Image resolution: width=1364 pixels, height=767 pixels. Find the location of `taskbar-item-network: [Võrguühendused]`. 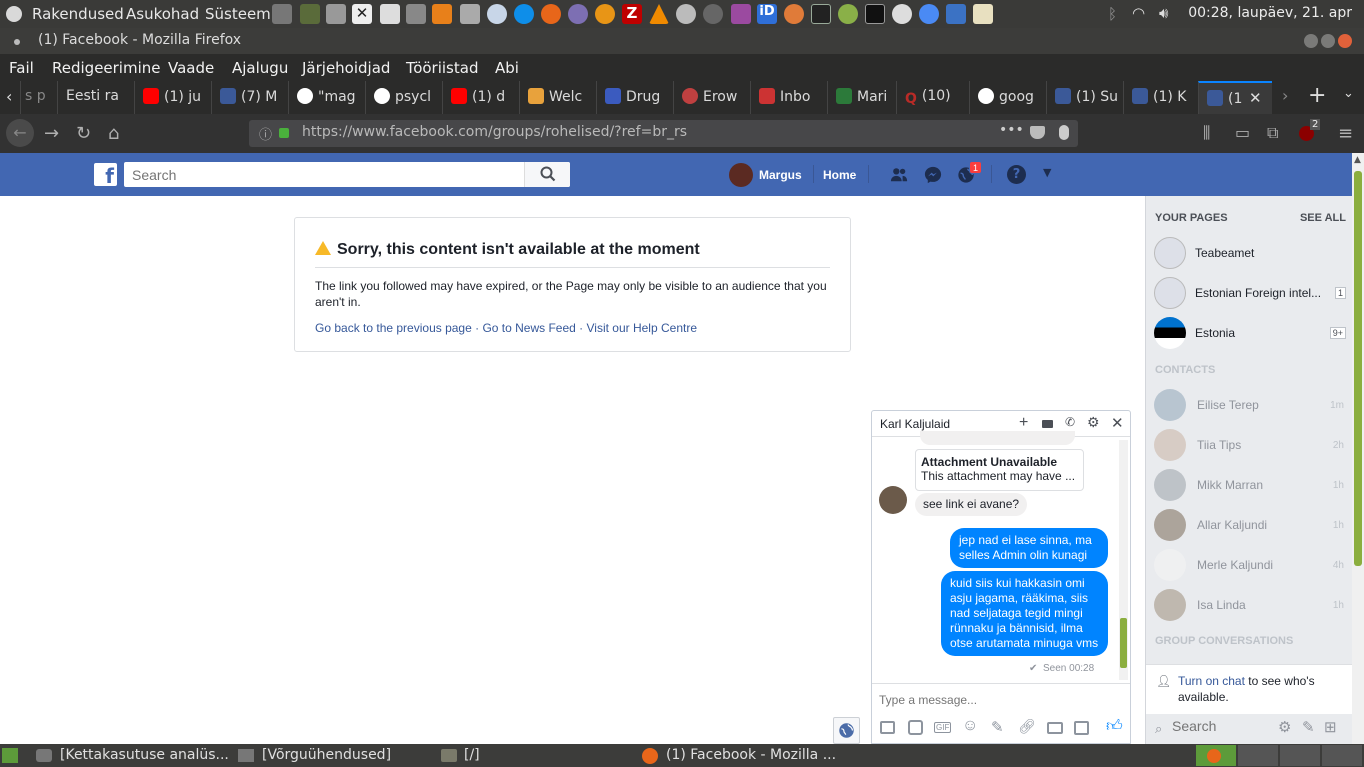

taskbar-item-network: [Võrguühendused] is located at coordinates (326, 755).